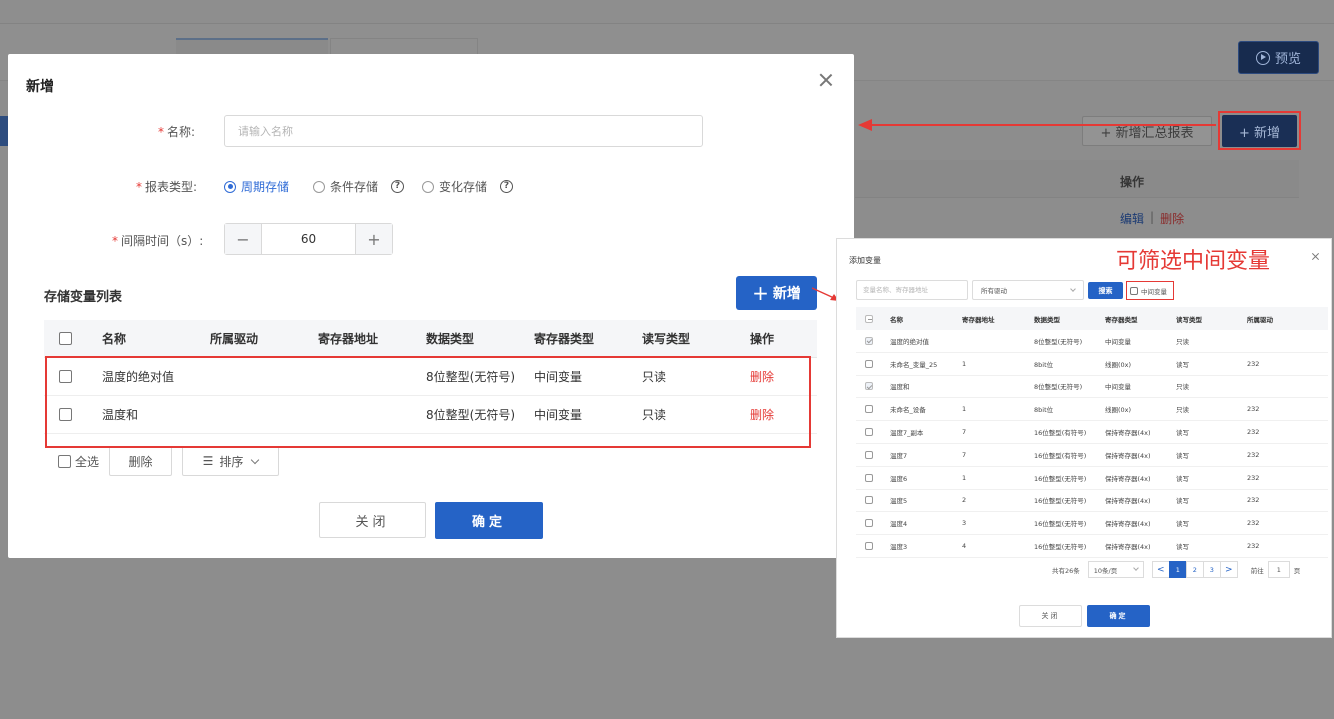  What do you see at coordinates (1147, 131) in the screenshot?
I see `add-summary-report-button: + 新增汇总报表` at bounding box center [1147, 131].